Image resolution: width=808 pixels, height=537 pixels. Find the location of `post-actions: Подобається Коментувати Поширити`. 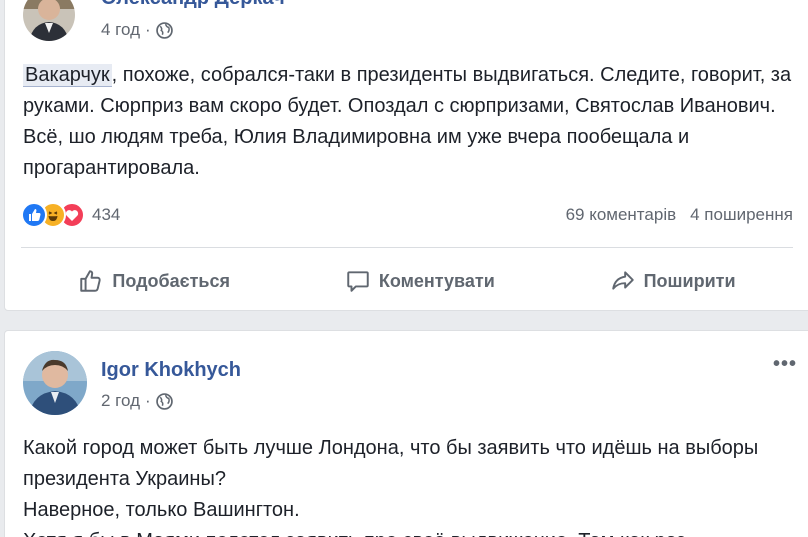

post-actions: Подобається Коментувати Поширити is located at coordinates (407, 281).